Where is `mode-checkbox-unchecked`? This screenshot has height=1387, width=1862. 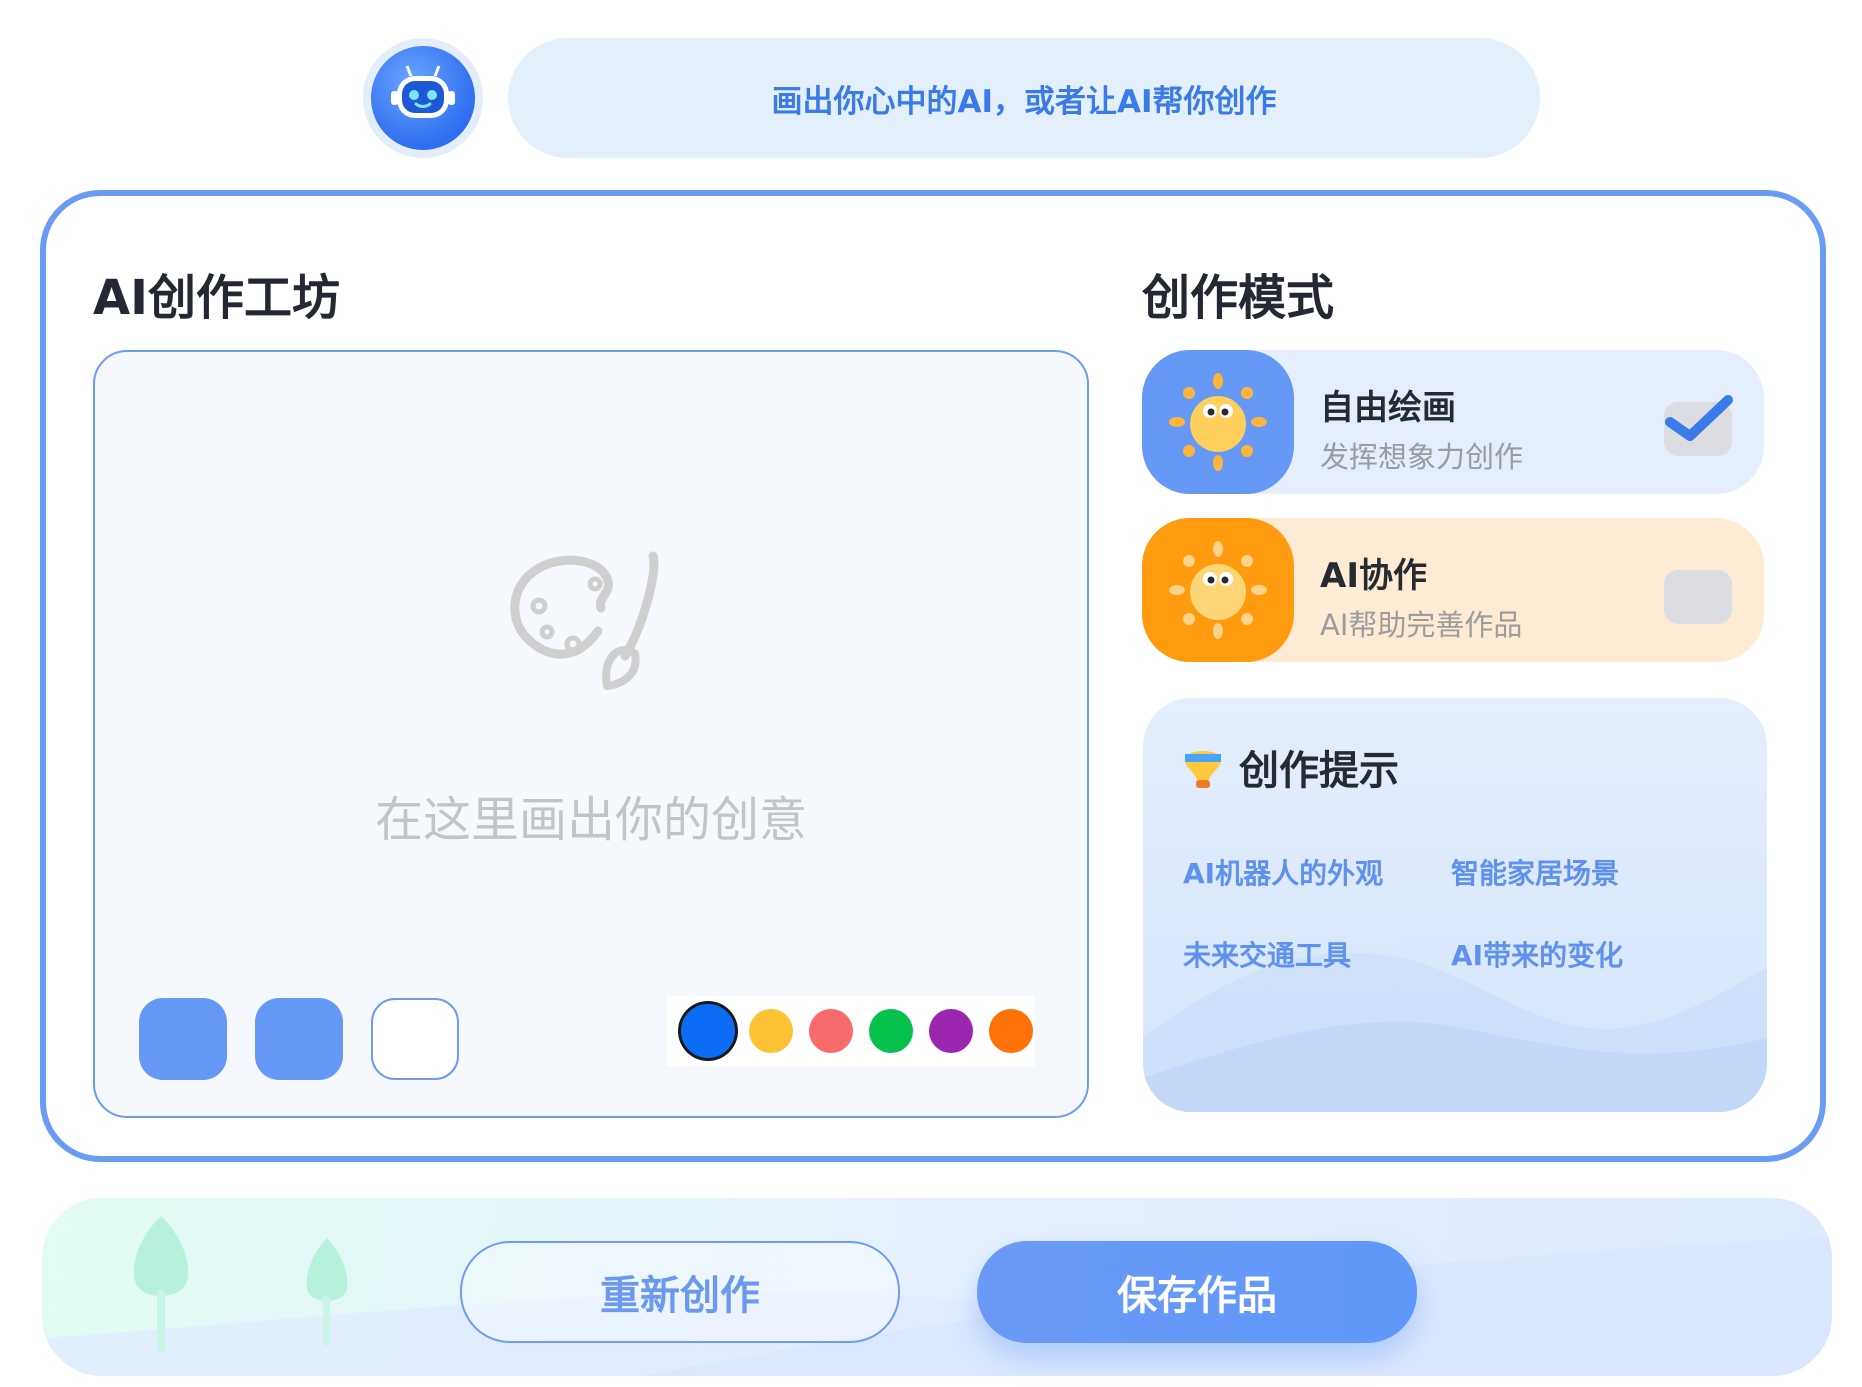 mode-checkbox-unchecked is located at coordinates (1698, 597).